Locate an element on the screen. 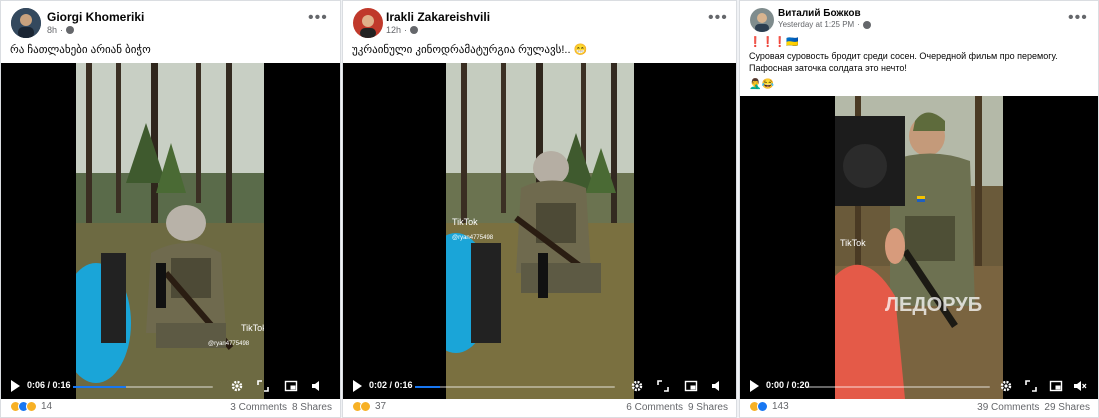  video-controls: 0:02 / 0:16 is located at coordinates (539, 386).